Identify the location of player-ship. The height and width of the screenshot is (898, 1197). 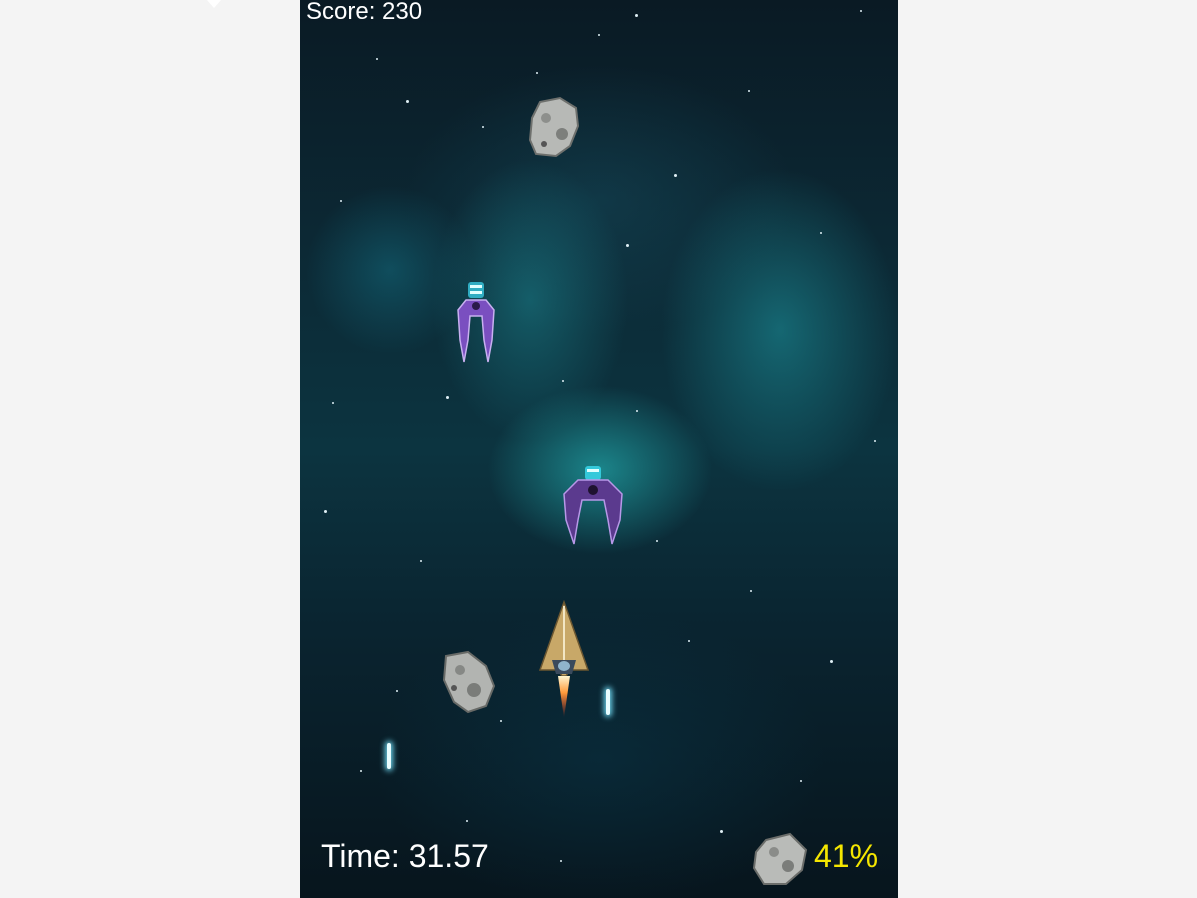
(564, 659).